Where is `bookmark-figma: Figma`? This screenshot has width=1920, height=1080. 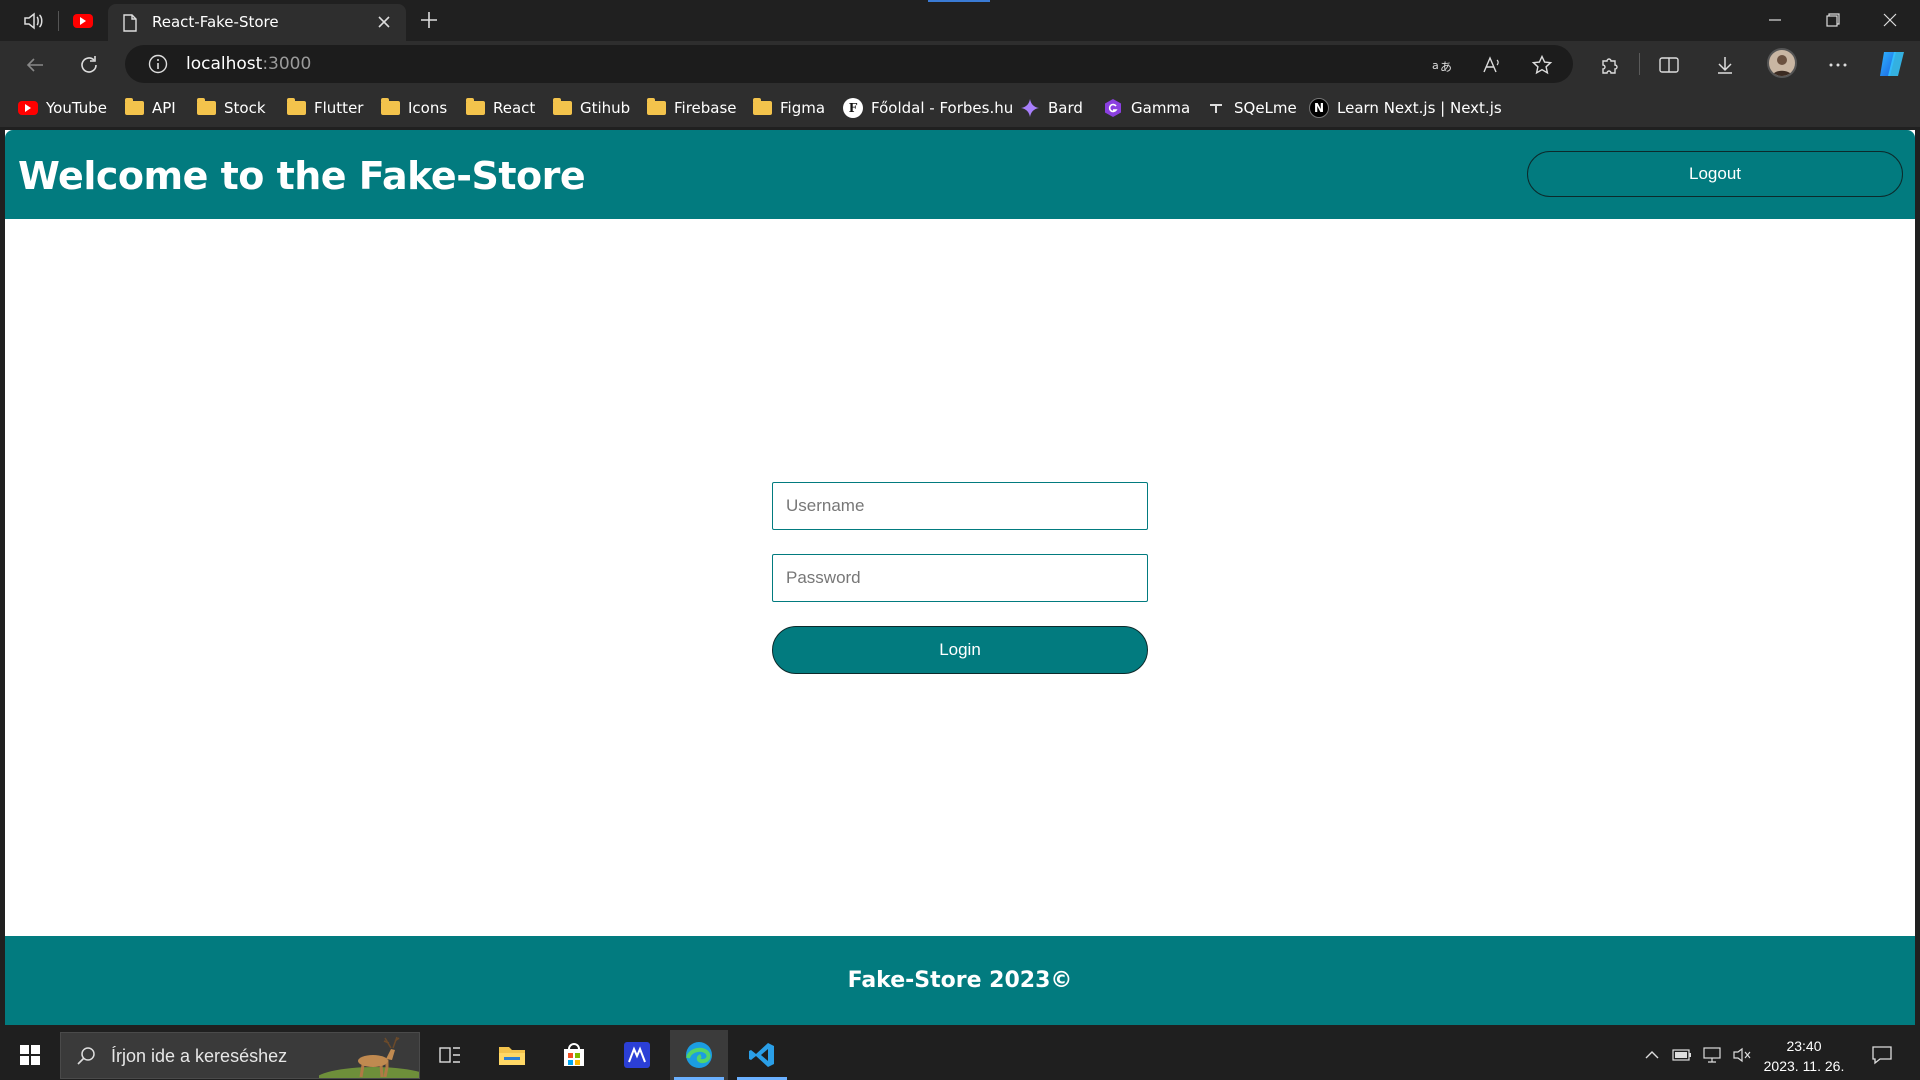 bookmark-figma: Figma is located at coordinates (789, 108).